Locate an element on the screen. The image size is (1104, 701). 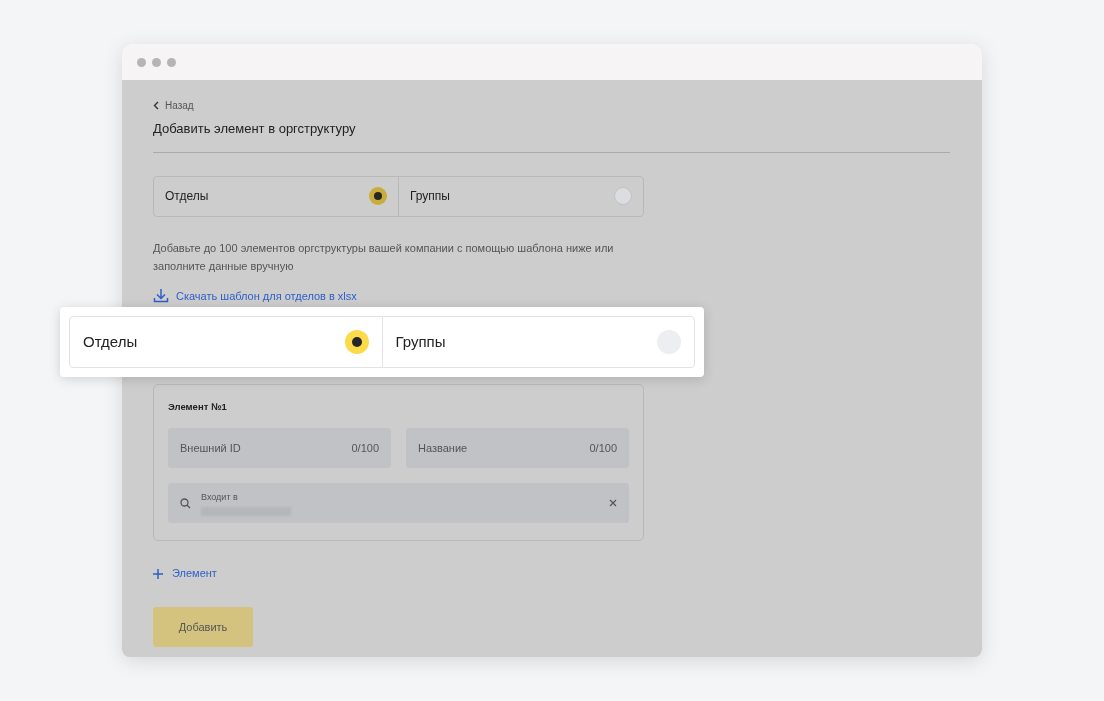
add-button: Добавить is located at coordinates (203, 626).